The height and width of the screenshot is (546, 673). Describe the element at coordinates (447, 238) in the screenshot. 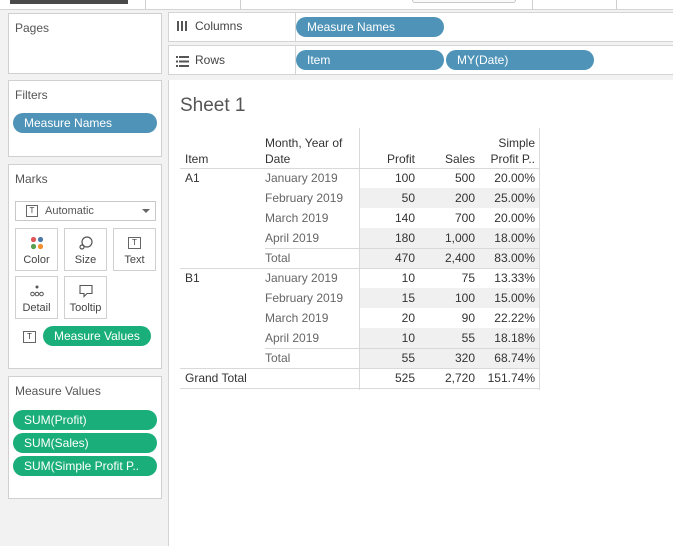

I see `table-cell-sales: 1,000` at that location.